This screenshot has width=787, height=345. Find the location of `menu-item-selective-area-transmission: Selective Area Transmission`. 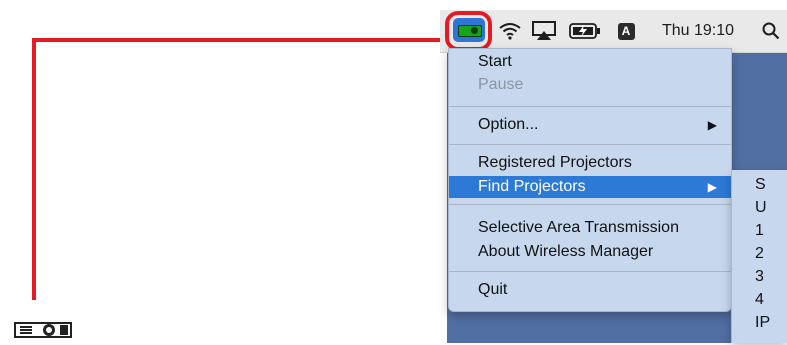

menu-item-selective-area-transmission: Selective Area Transmission is located at coordinates (590, 228).